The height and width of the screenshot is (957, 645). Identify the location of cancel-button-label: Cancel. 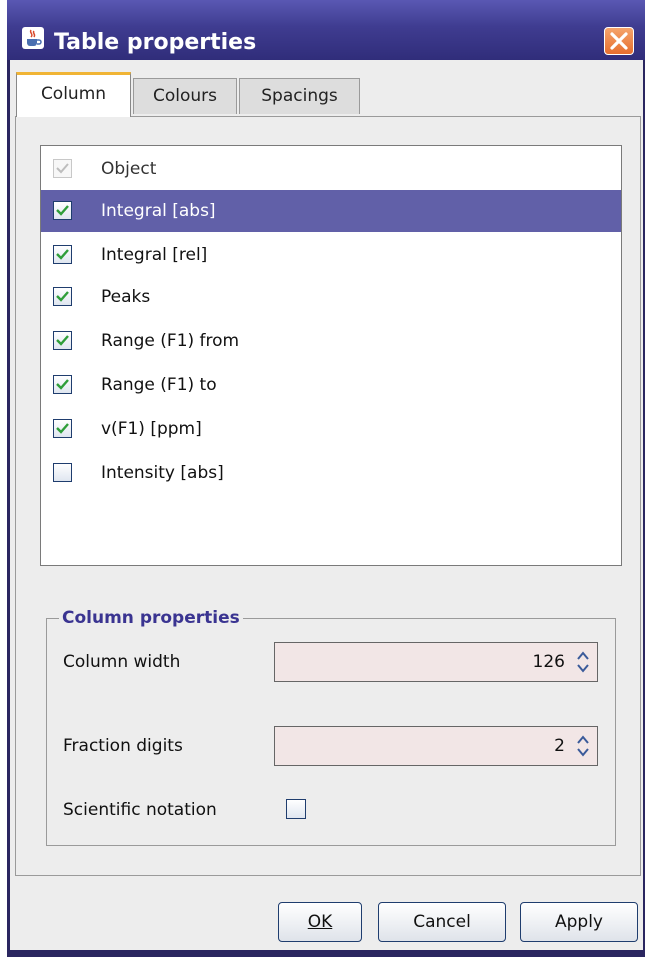
(442, 922).